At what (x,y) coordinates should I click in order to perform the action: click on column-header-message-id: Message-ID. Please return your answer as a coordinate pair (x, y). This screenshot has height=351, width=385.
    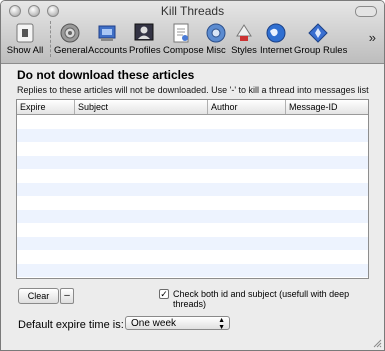
    Looking at the image, I should click on (327, 107).